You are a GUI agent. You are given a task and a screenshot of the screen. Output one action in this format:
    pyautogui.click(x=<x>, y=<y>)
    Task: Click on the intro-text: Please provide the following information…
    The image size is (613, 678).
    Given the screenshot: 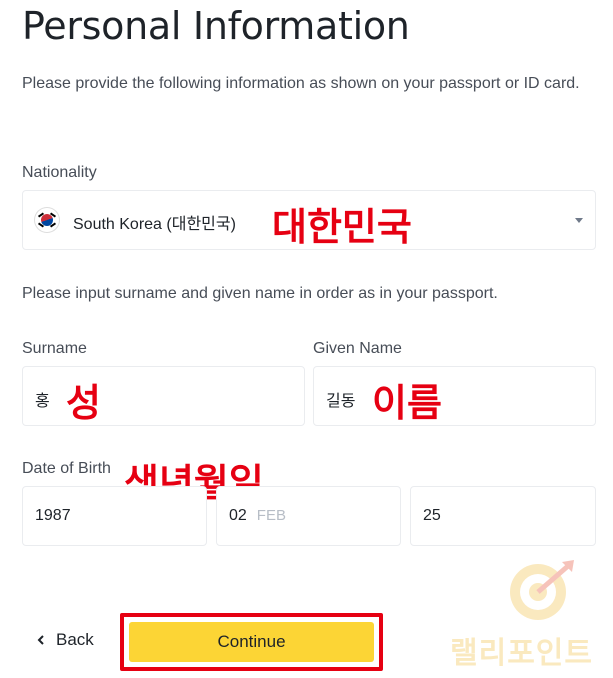 What is the action you would take?
    pyautogui.click(x=301, y=83)
    